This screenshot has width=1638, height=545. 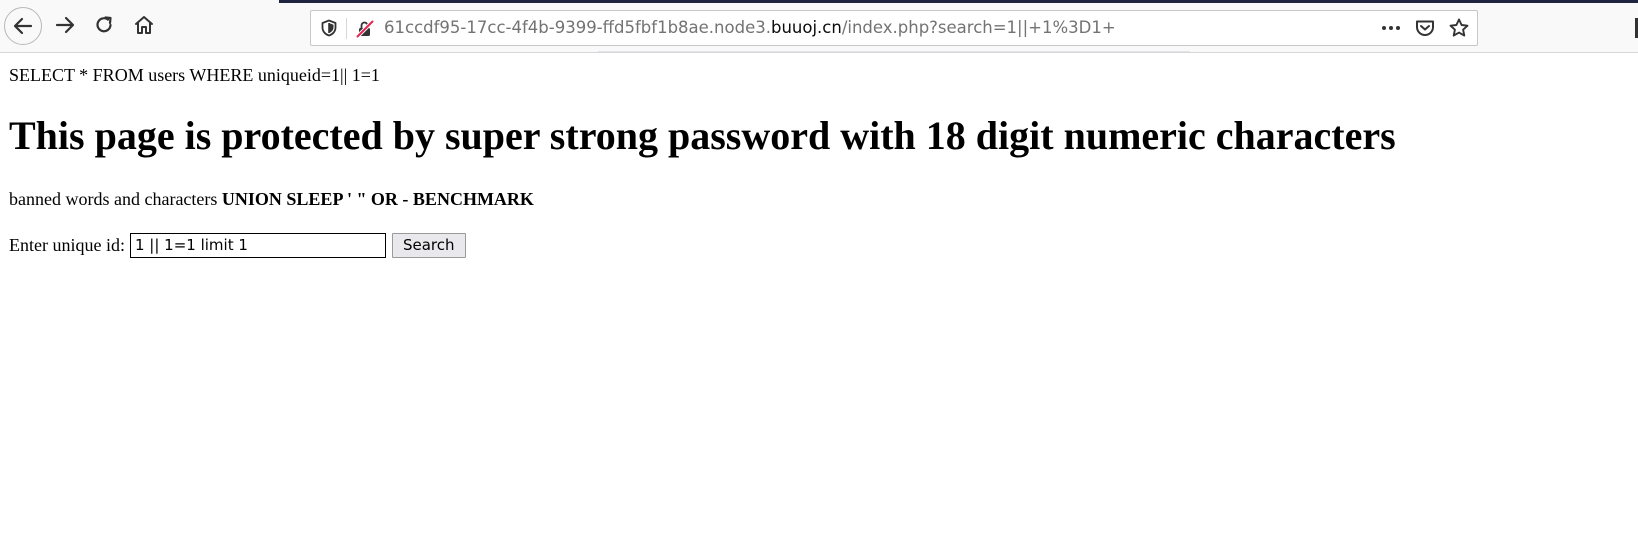 What do you see at coordinates (428, 245) in the screenshot?
I see `search-button: Search` at bounding box center [428, 245].